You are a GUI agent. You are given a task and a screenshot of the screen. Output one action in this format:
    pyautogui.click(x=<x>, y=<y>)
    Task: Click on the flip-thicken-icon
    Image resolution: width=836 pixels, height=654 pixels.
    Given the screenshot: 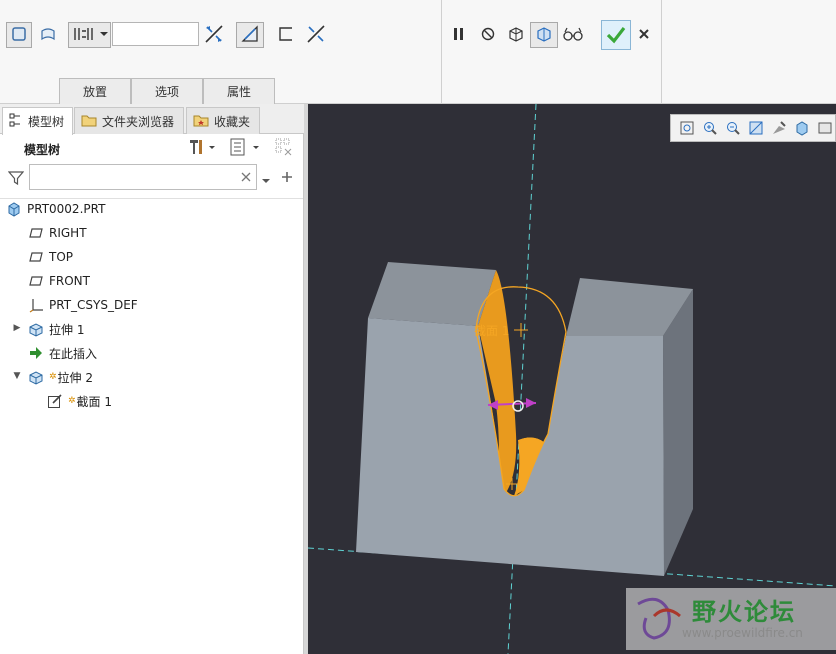 What is the action you would take?
    pyautogui.click(x=316, y=35)
    